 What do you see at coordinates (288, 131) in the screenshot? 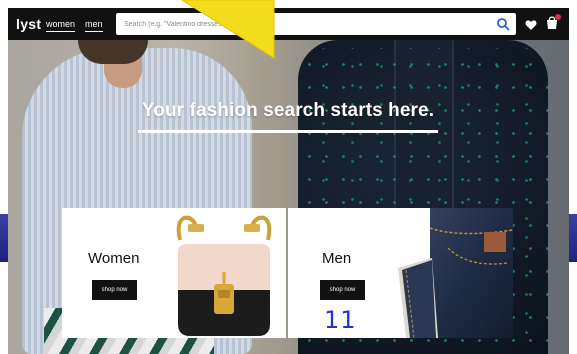
I see `headline-underline` at bounding box center [288, 131].